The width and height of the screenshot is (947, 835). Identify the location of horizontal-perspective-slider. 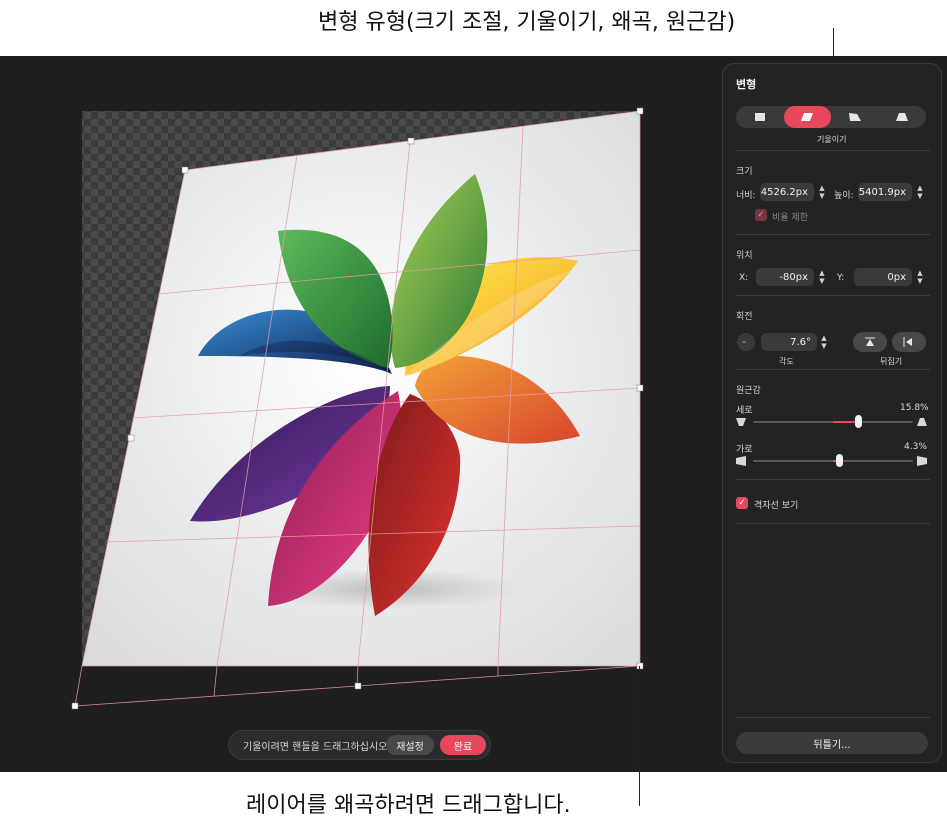
(833, 461).